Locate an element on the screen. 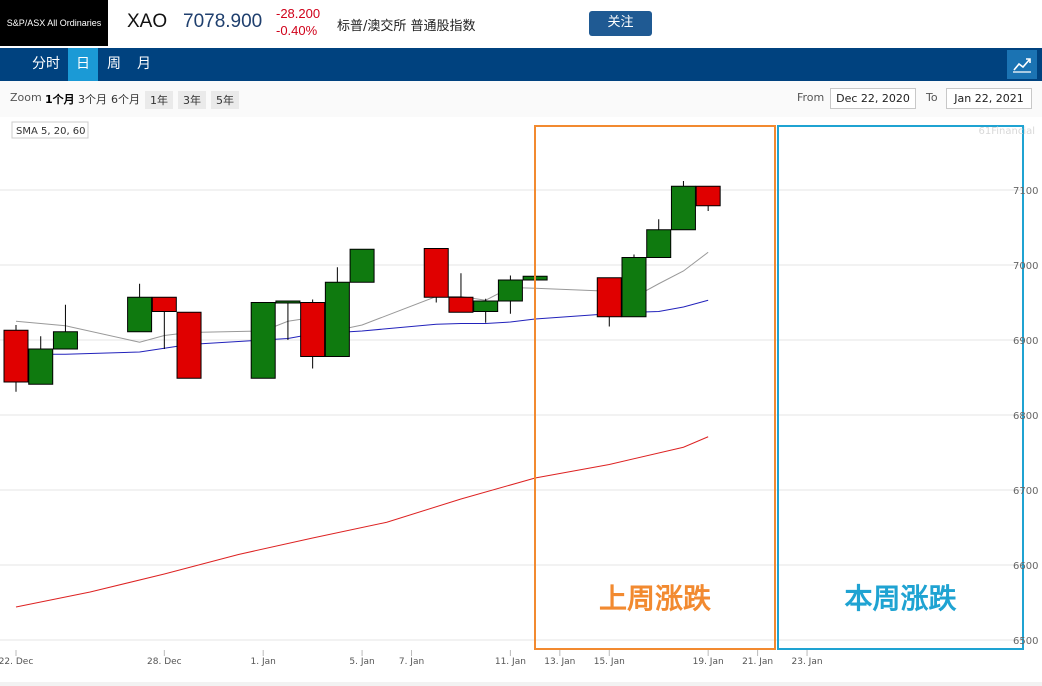 Image resolution: width=1042 pixels, height=686 pixels. line-chart-icon is located at coordinates (1022, 64).